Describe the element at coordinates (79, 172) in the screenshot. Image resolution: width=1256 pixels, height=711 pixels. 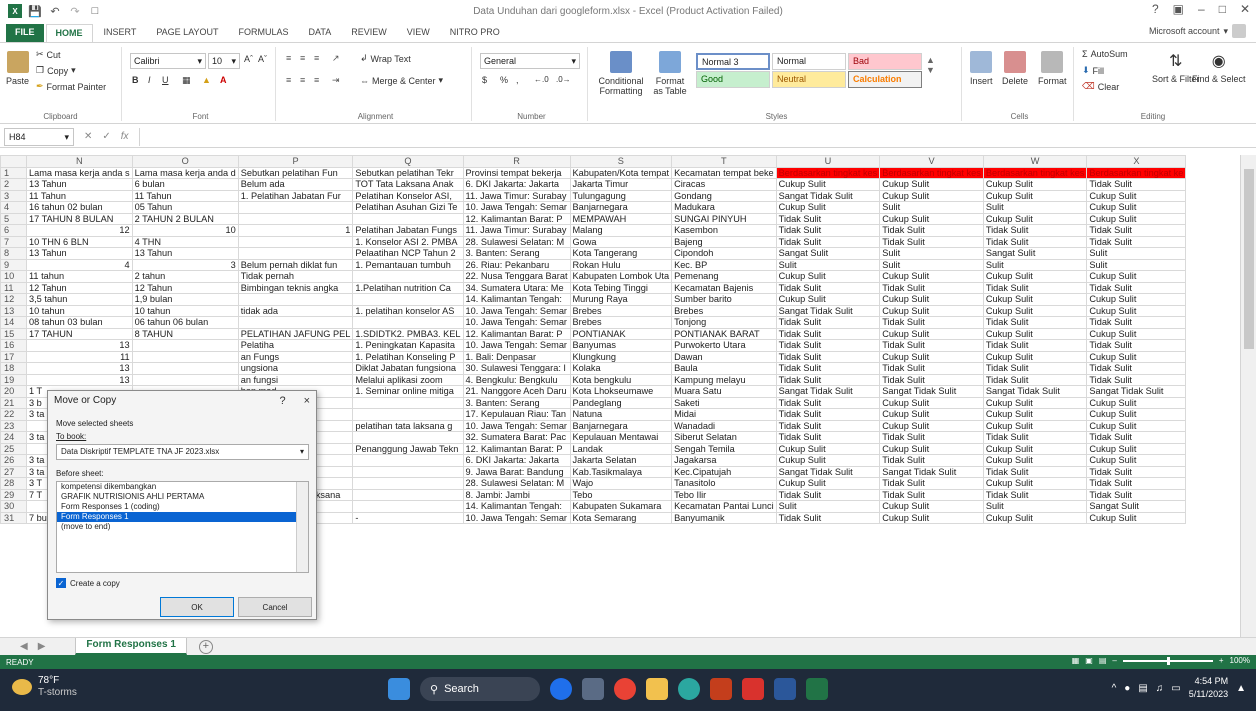
I see `cell: Lama masa kerja anda s` at that location.